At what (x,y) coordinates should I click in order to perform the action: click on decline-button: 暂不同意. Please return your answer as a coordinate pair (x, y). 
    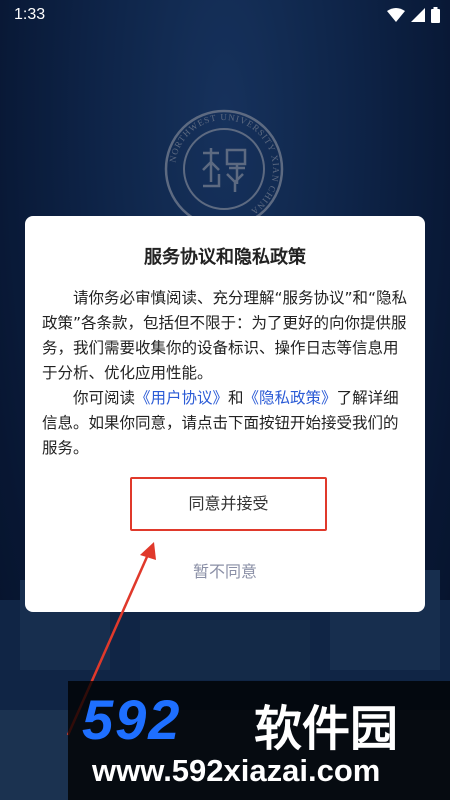
    Looking at the image, I should click on (225, 570).